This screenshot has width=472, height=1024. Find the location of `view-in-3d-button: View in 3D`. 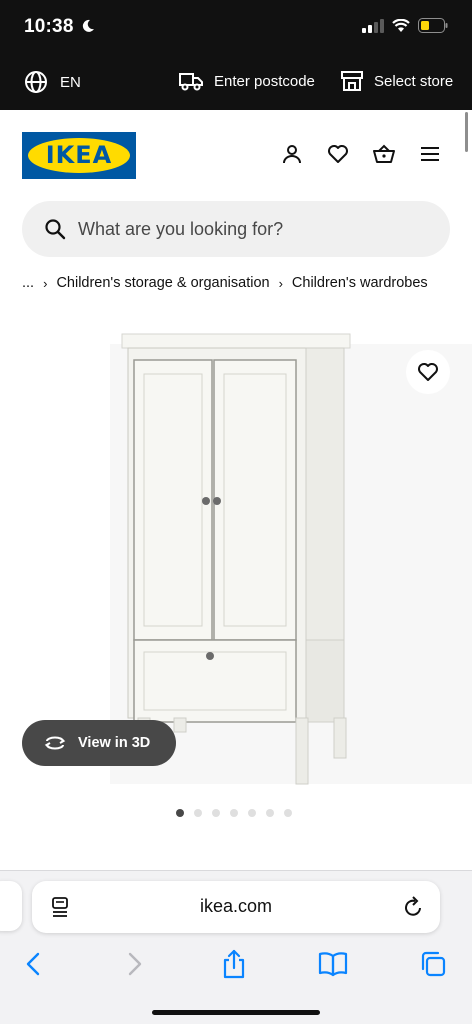

view-in-3d-button: View in 3D is located at coordinates (99, 743).